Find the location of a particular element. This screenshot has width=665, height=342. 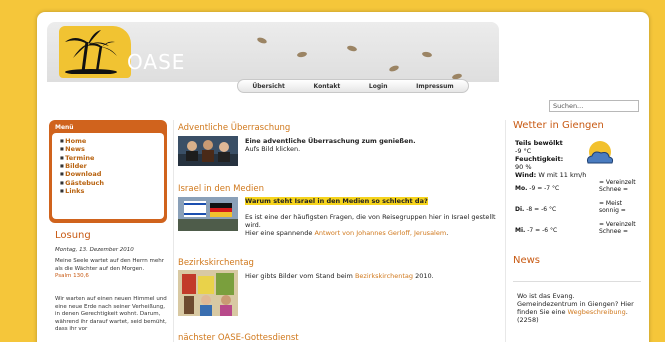

weather-wind: Wind: W mit 11 km/h is located at coordinates (550, 175).